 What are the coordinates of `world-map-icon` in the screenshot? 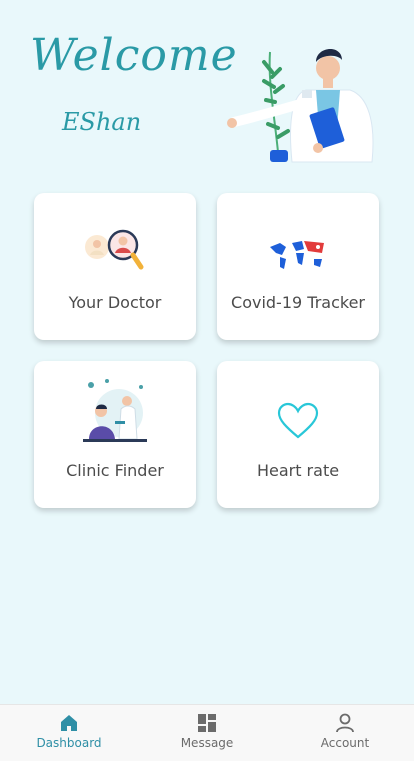 It's located at (297, 255).